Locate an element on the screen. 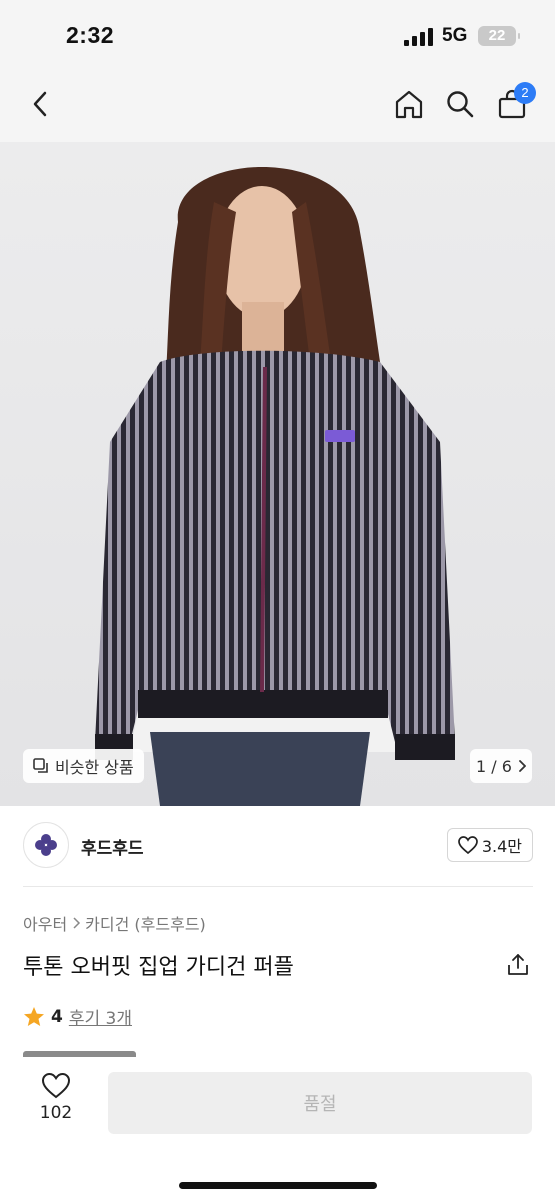 The width and height of the screenshot is (555, 1200). copy-icon is located at coordinates (40, 765).